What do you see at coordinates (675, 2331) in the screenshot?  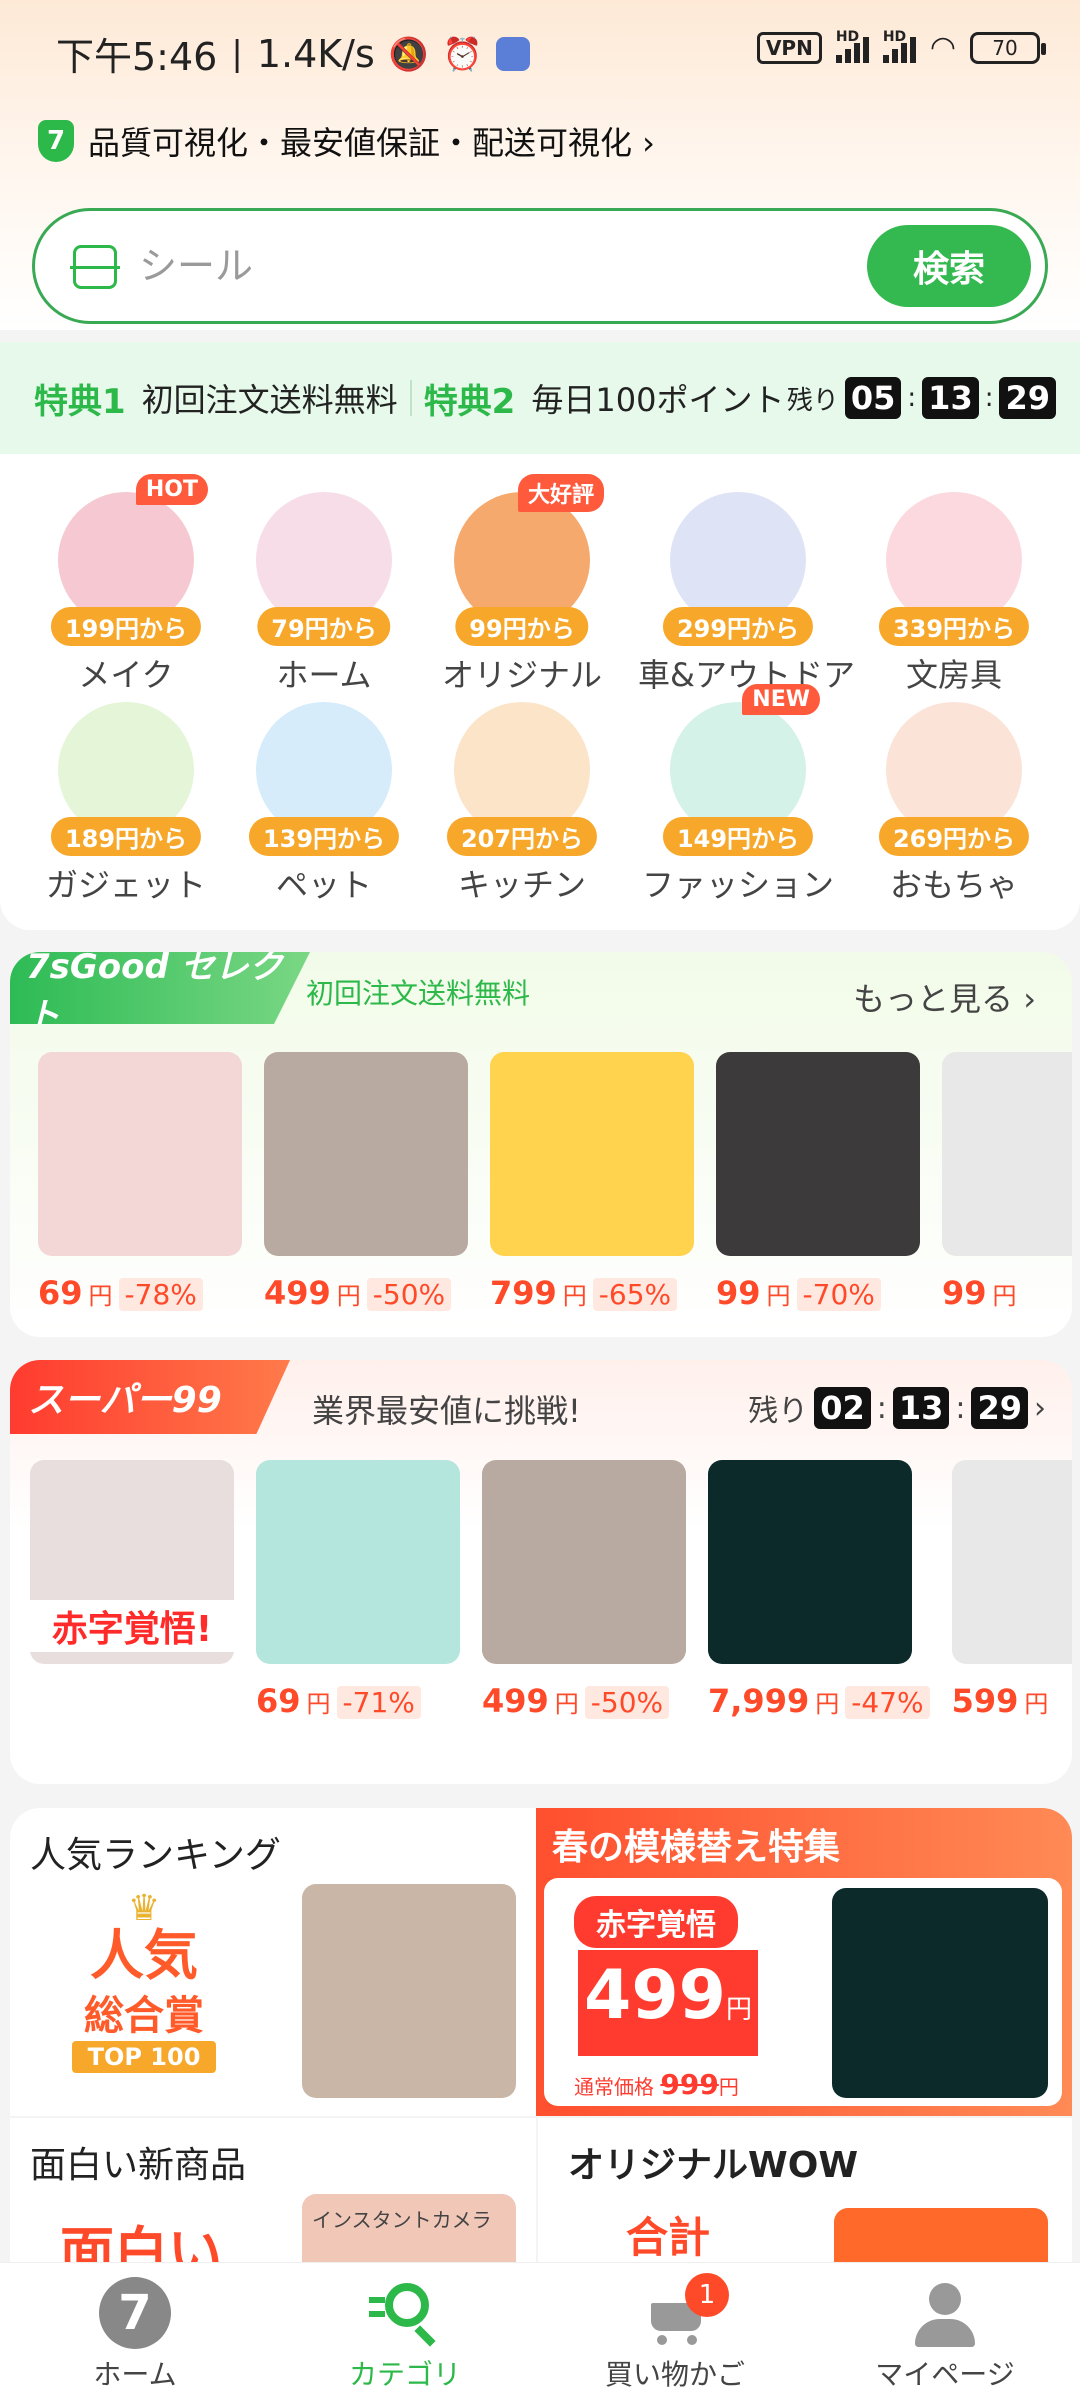 I see `nav-item-2: 1 買い物かご` at bounding box center [675, 2331].